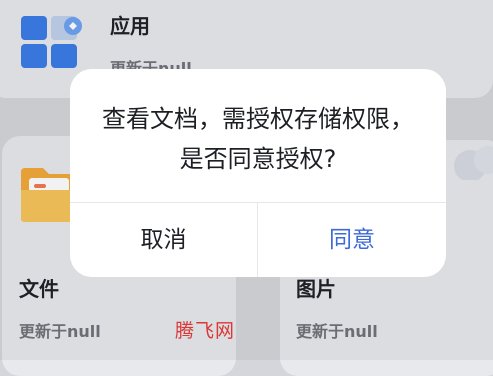 The image size is (493, 376). Describe the element at coordinates (352, 240) in the screenshot. I see `agree-button: 同意` at that location.